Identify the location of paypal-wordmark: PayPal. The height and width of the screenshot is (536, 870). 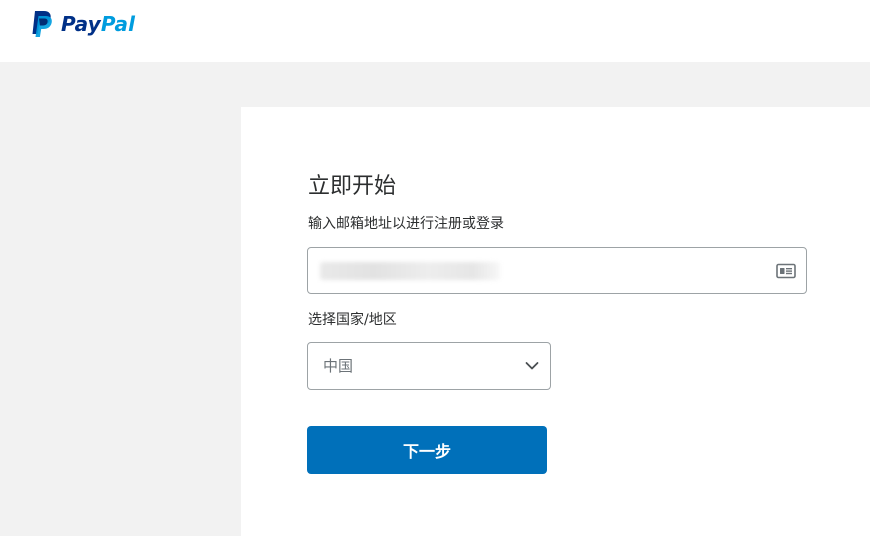
(98, 24).